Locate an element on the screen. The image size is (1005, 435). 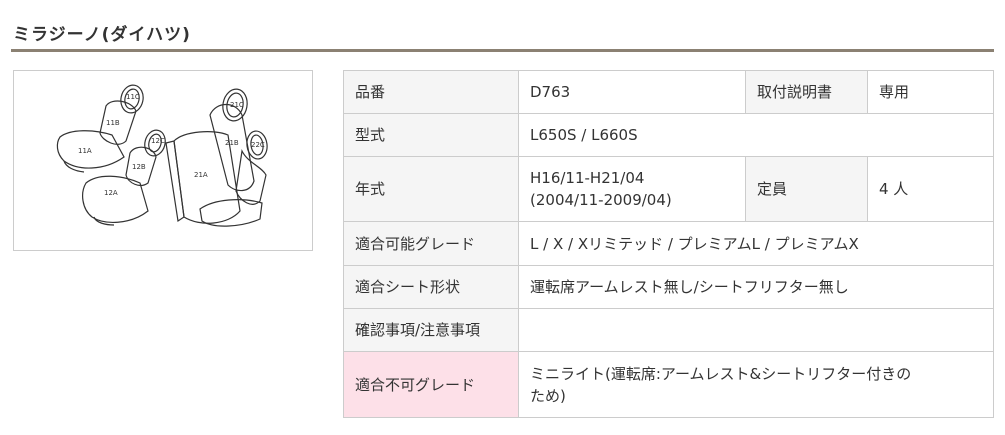
model-value: L650S / L660S is located at coordinates (756, 135).